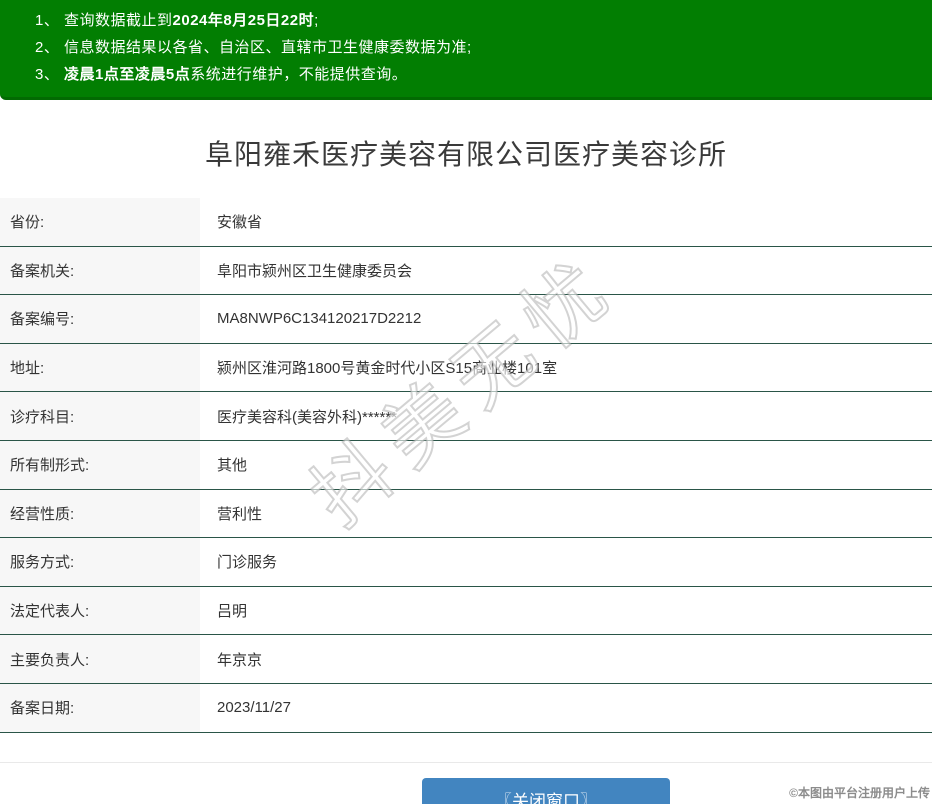  What do you see at coordinates (387, 369) in the screenshot?
I see `row-value: 颍州区淮河路1800号黄金时代小区S15商业楼101室` at bounding box center [387, 369].